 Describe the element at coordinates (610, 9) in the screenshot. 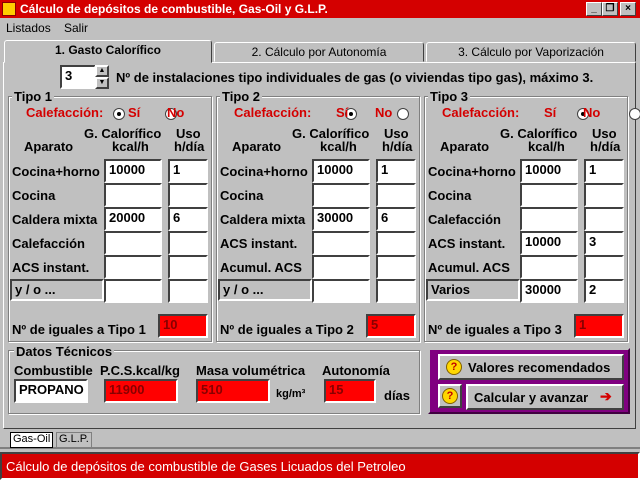

I see `restore-button: ❐` at that location.